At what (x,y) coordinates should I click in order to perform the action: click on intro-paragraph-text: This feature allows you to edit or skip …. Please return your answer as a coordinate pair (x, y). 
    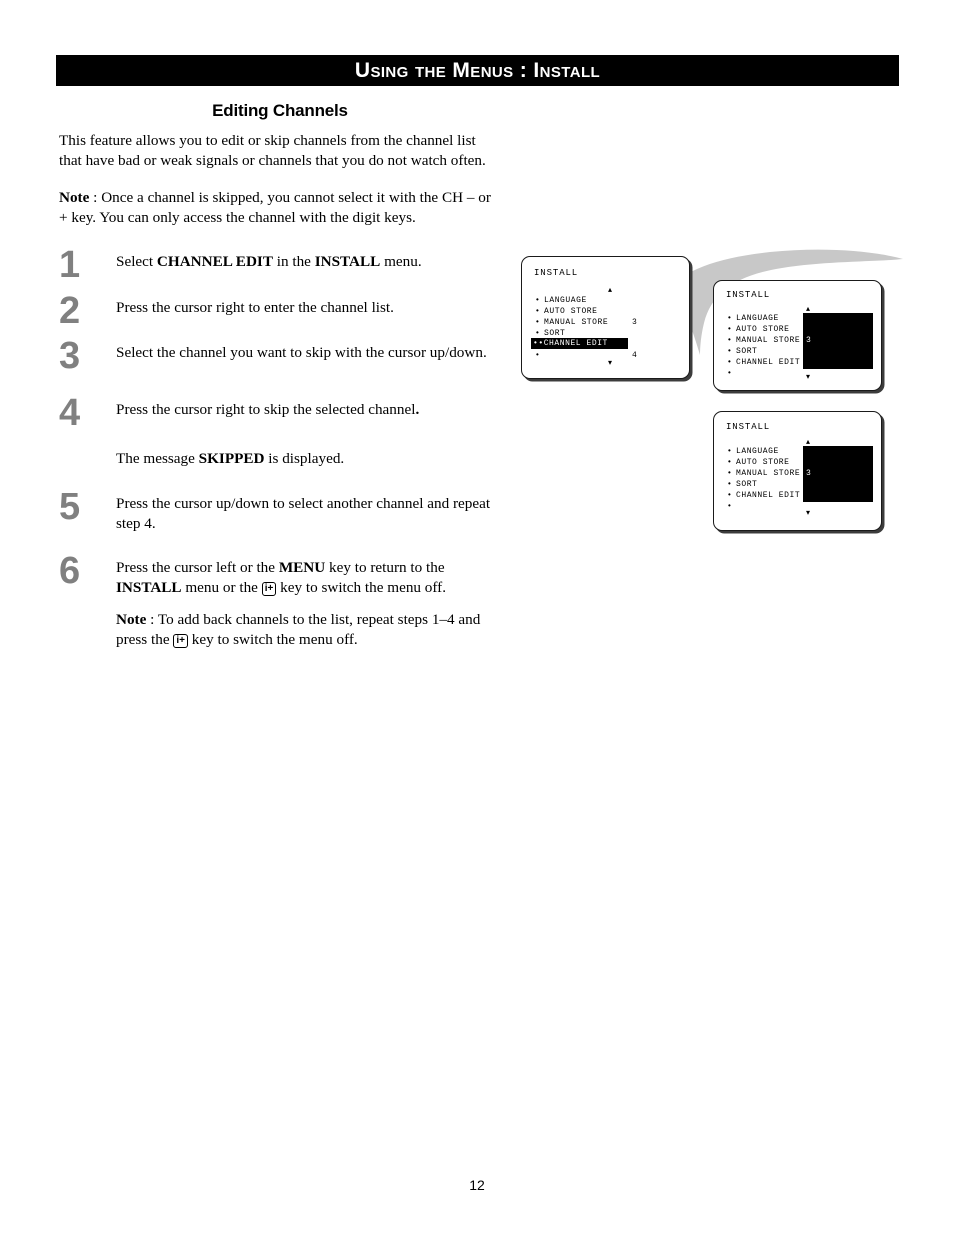
    Looking at the image, I should click on (272, 150).